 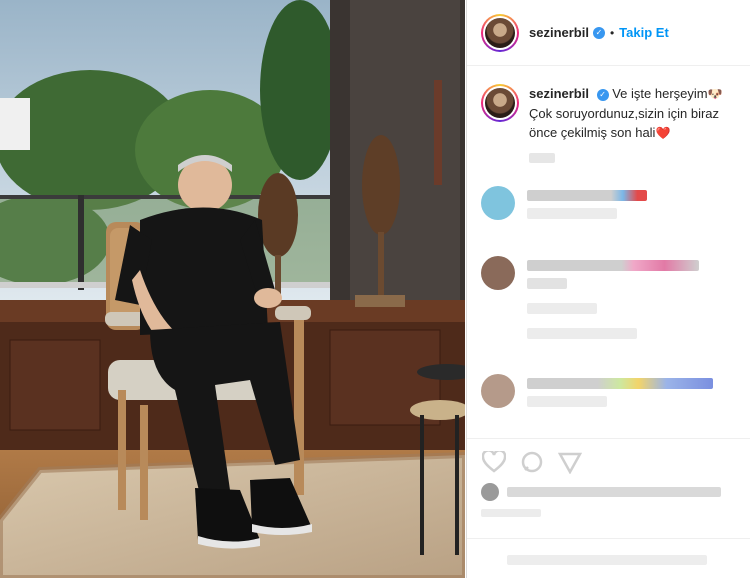 I want to click on avatar, so click(x=500, y=32).